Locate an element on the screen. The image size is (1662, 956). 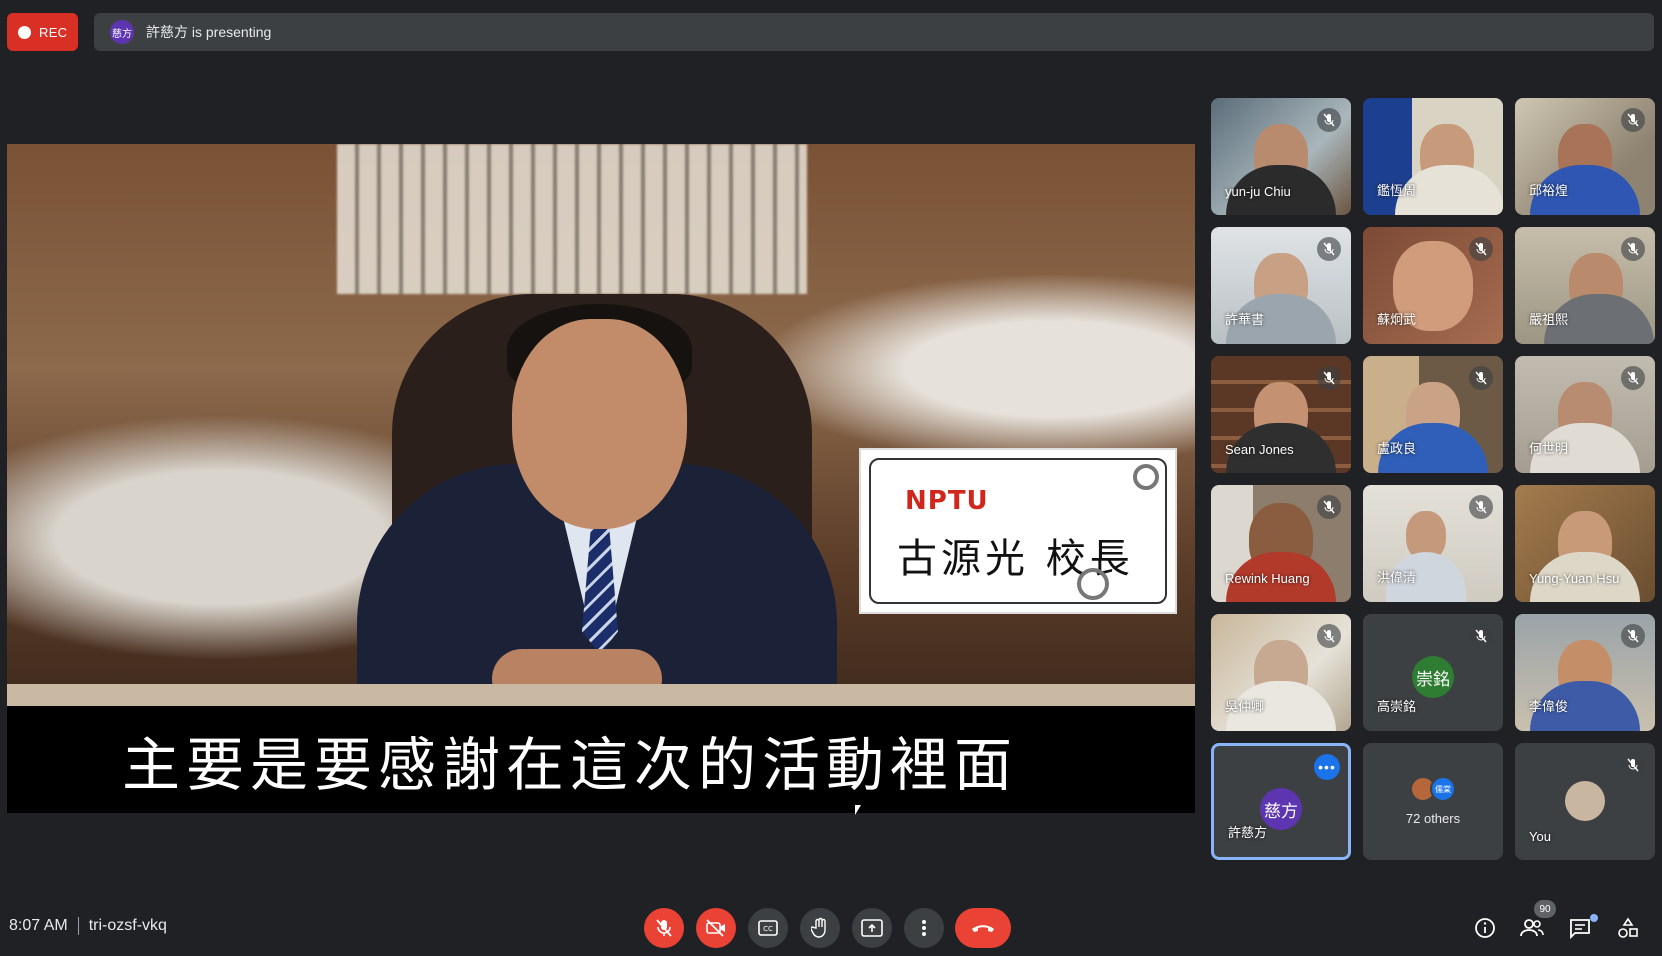
more-options-button is located at coordinates (924, 928).